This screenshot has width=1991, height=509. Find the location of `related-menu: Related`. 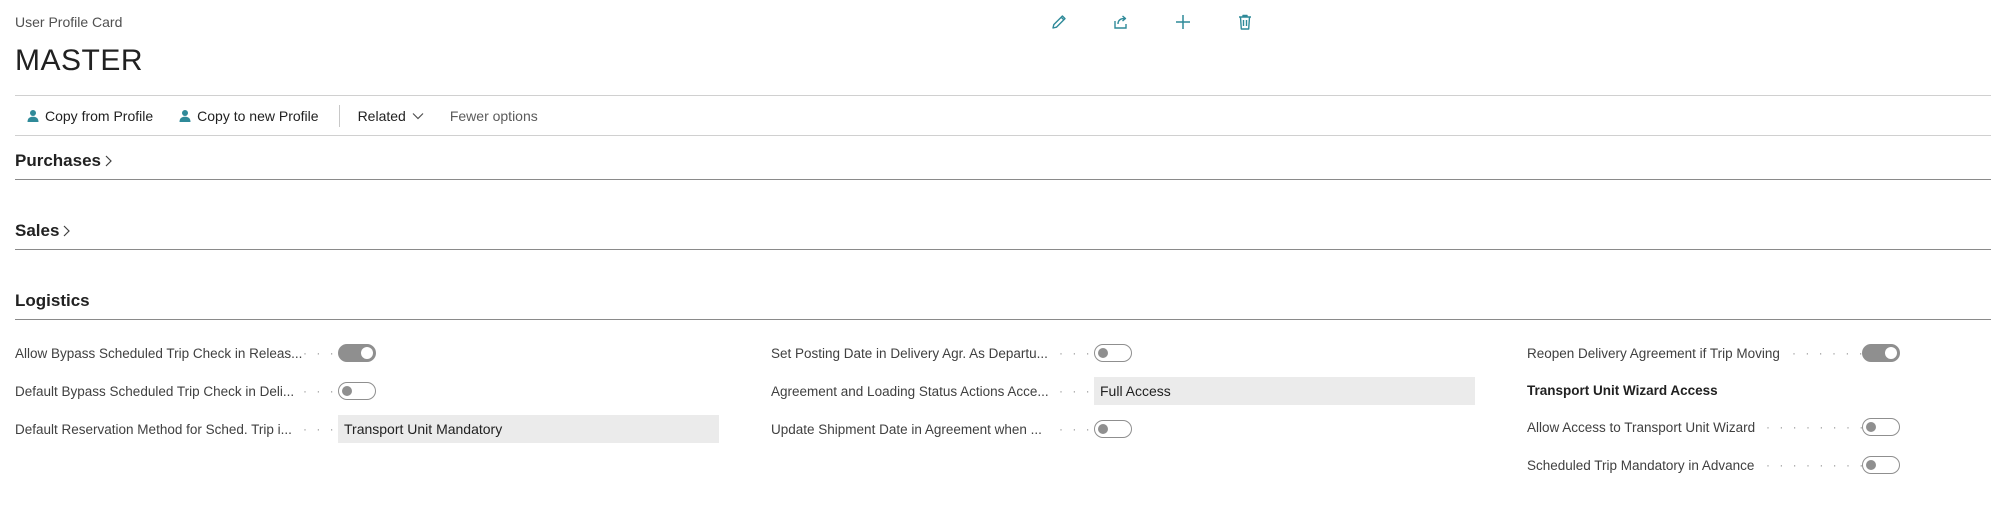

related-menu: Related is located at coordinates (392, 116).